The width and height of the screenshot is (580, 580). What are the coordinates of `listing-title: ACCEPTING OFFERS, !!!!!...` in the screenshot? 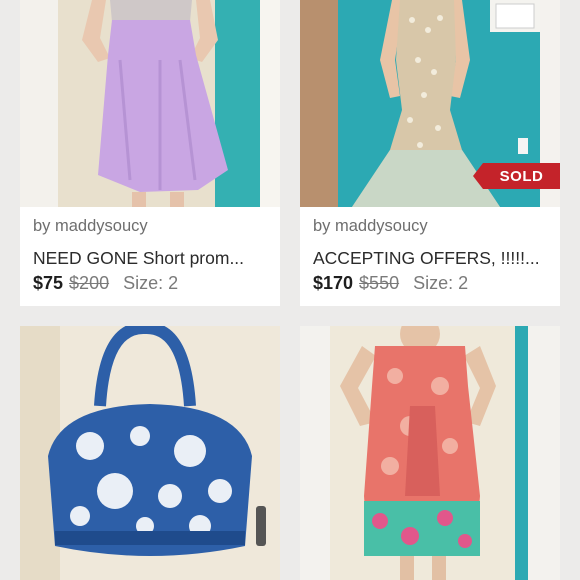 It's located at (433, 258).